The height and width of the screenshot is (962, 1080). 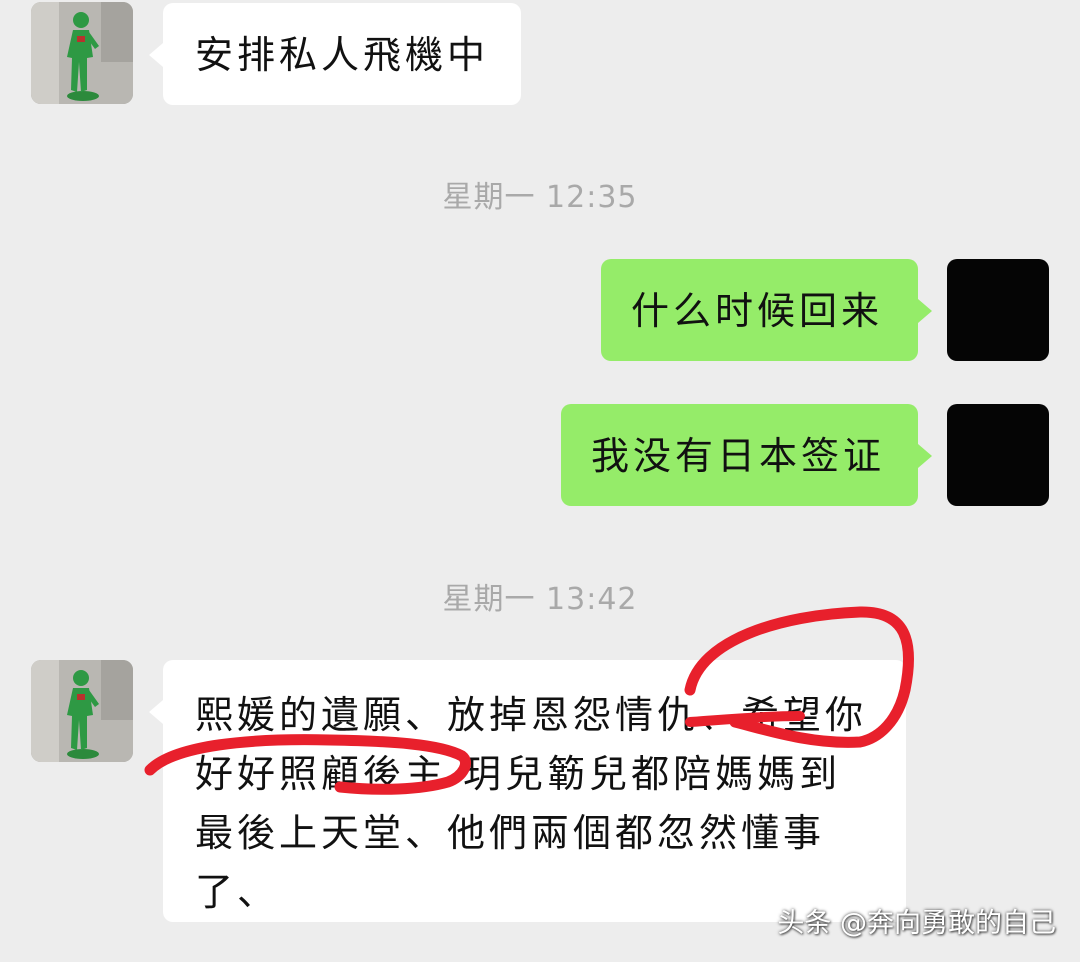 What do you see at coordinates (510, 833) in the screenshot?
I see `message-line: 最後上天堂、他們兩個都忽然懂事` at bounding box center [510, 833].